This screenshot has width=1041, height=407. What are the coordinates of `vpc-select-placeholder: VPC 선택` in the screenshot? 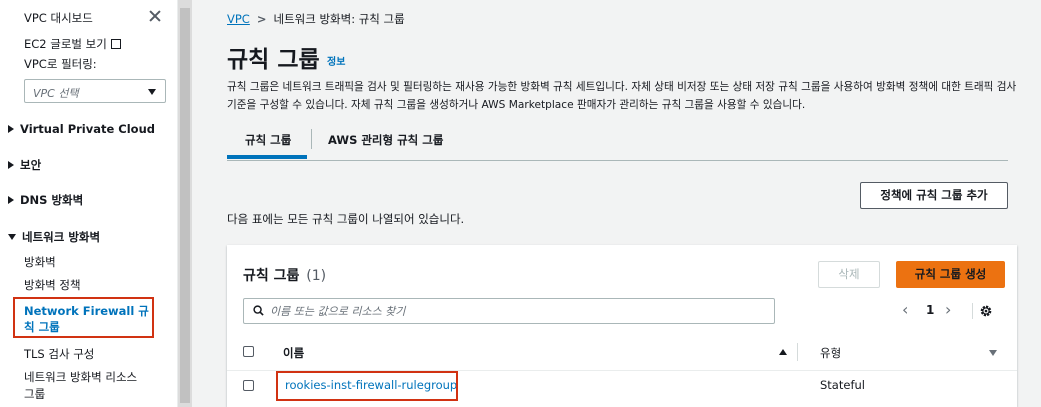 It's located at (56, 93).